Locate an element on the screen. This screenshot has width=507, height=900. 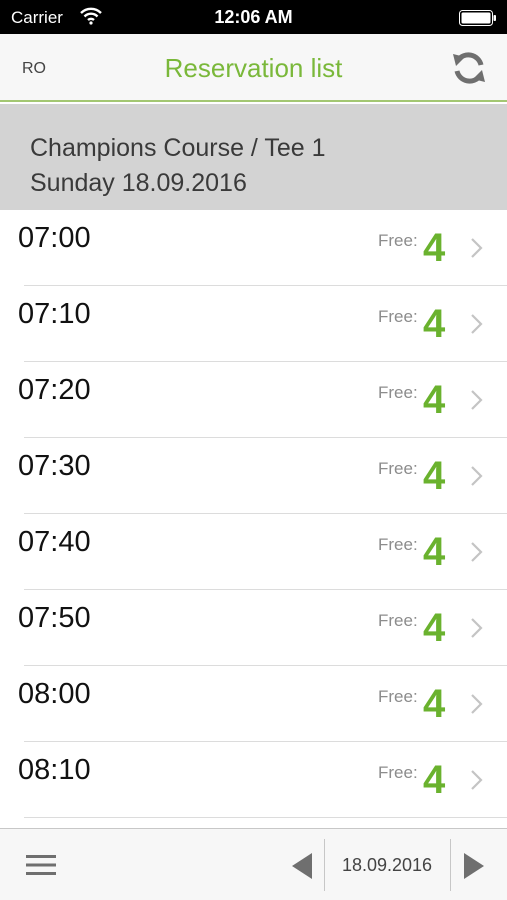
tee-time: 07:10 is located at coordinates (54, 314).